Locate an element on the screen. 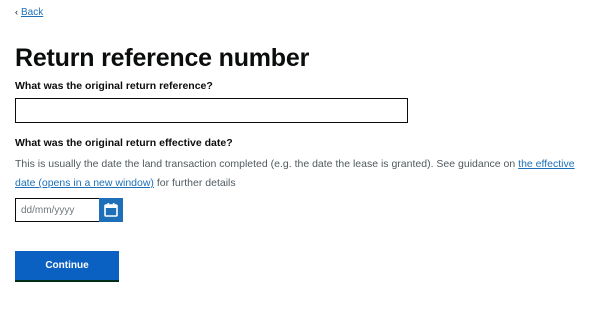 This screenshot has width=602, height=312. reference-label: What was the original return reference? is located at coordinates (114, 86).